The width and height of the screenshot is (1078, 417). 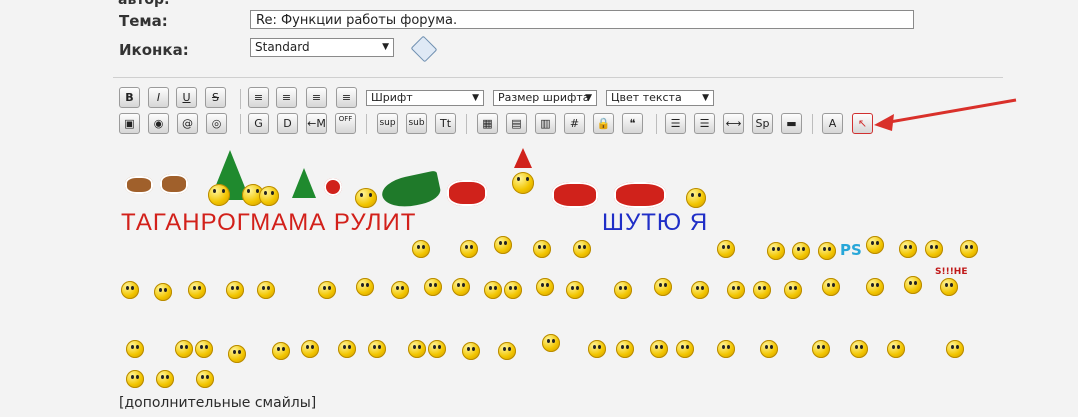 What do you see at coordinates (186, 97) in the screenshot?
I see `underline-button: U` at bounding box center [186, 97].